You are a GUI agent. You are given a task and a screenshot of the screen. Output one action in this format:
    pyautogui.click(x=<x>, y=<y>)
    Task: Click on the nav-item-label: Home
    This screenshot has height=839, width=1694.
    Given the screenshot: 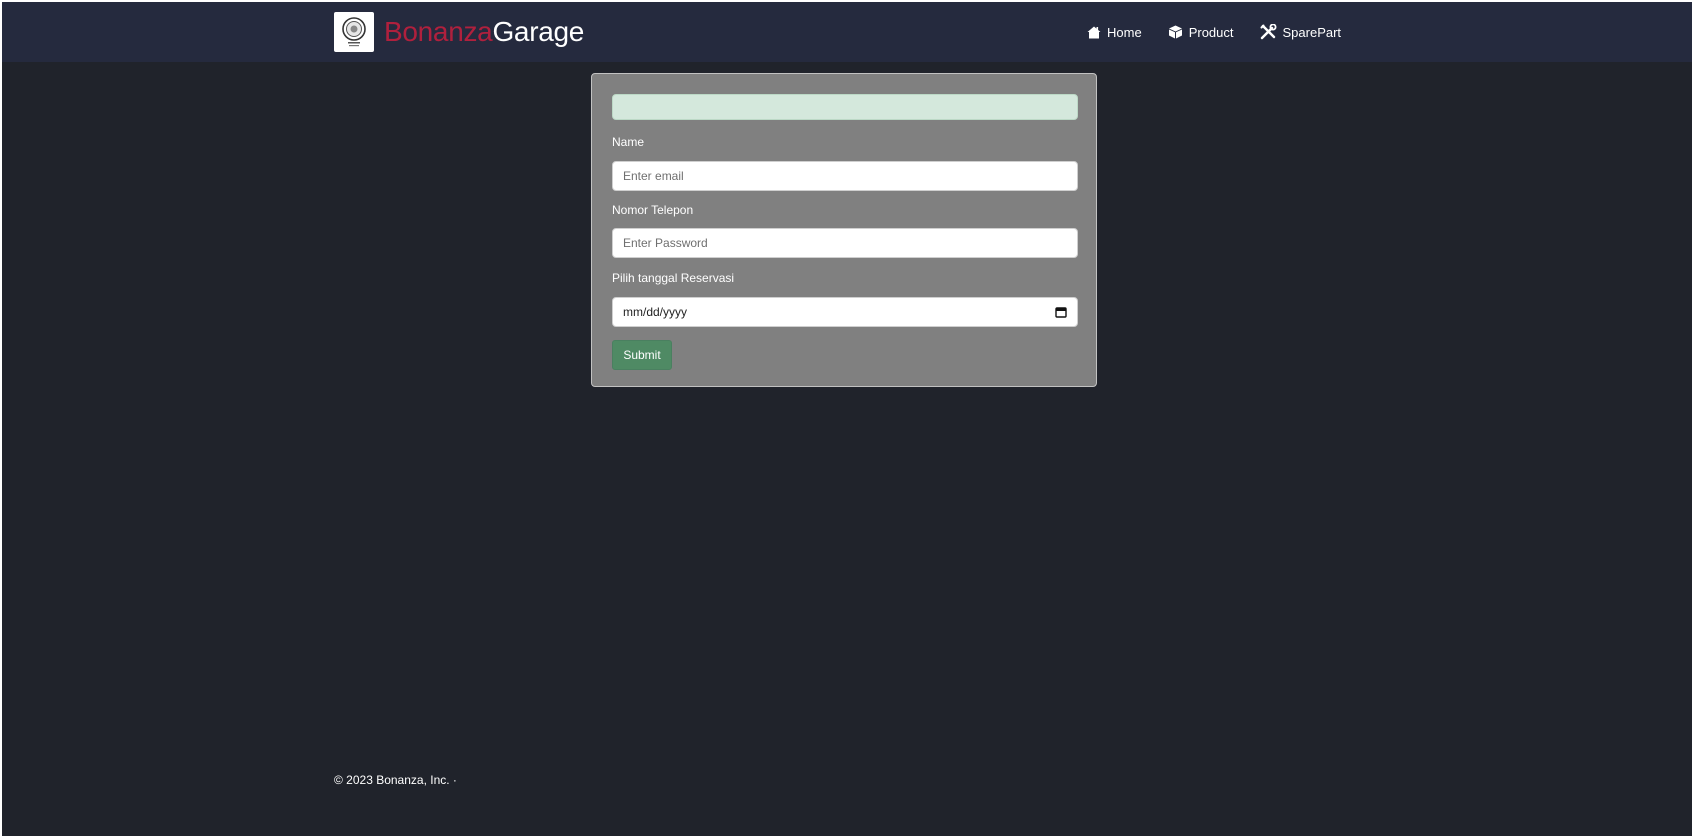 What is the action you would take?
    pyautogui.click(x=1124, y=32)
    